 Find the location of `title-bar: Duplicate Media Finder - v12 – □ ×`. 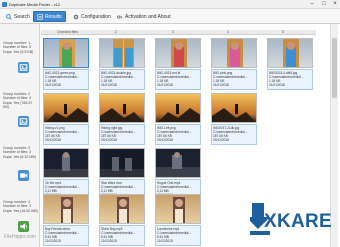

title-bar: Duplicate Media Finder - v12 – □ × is located at coordinates (170, 4).